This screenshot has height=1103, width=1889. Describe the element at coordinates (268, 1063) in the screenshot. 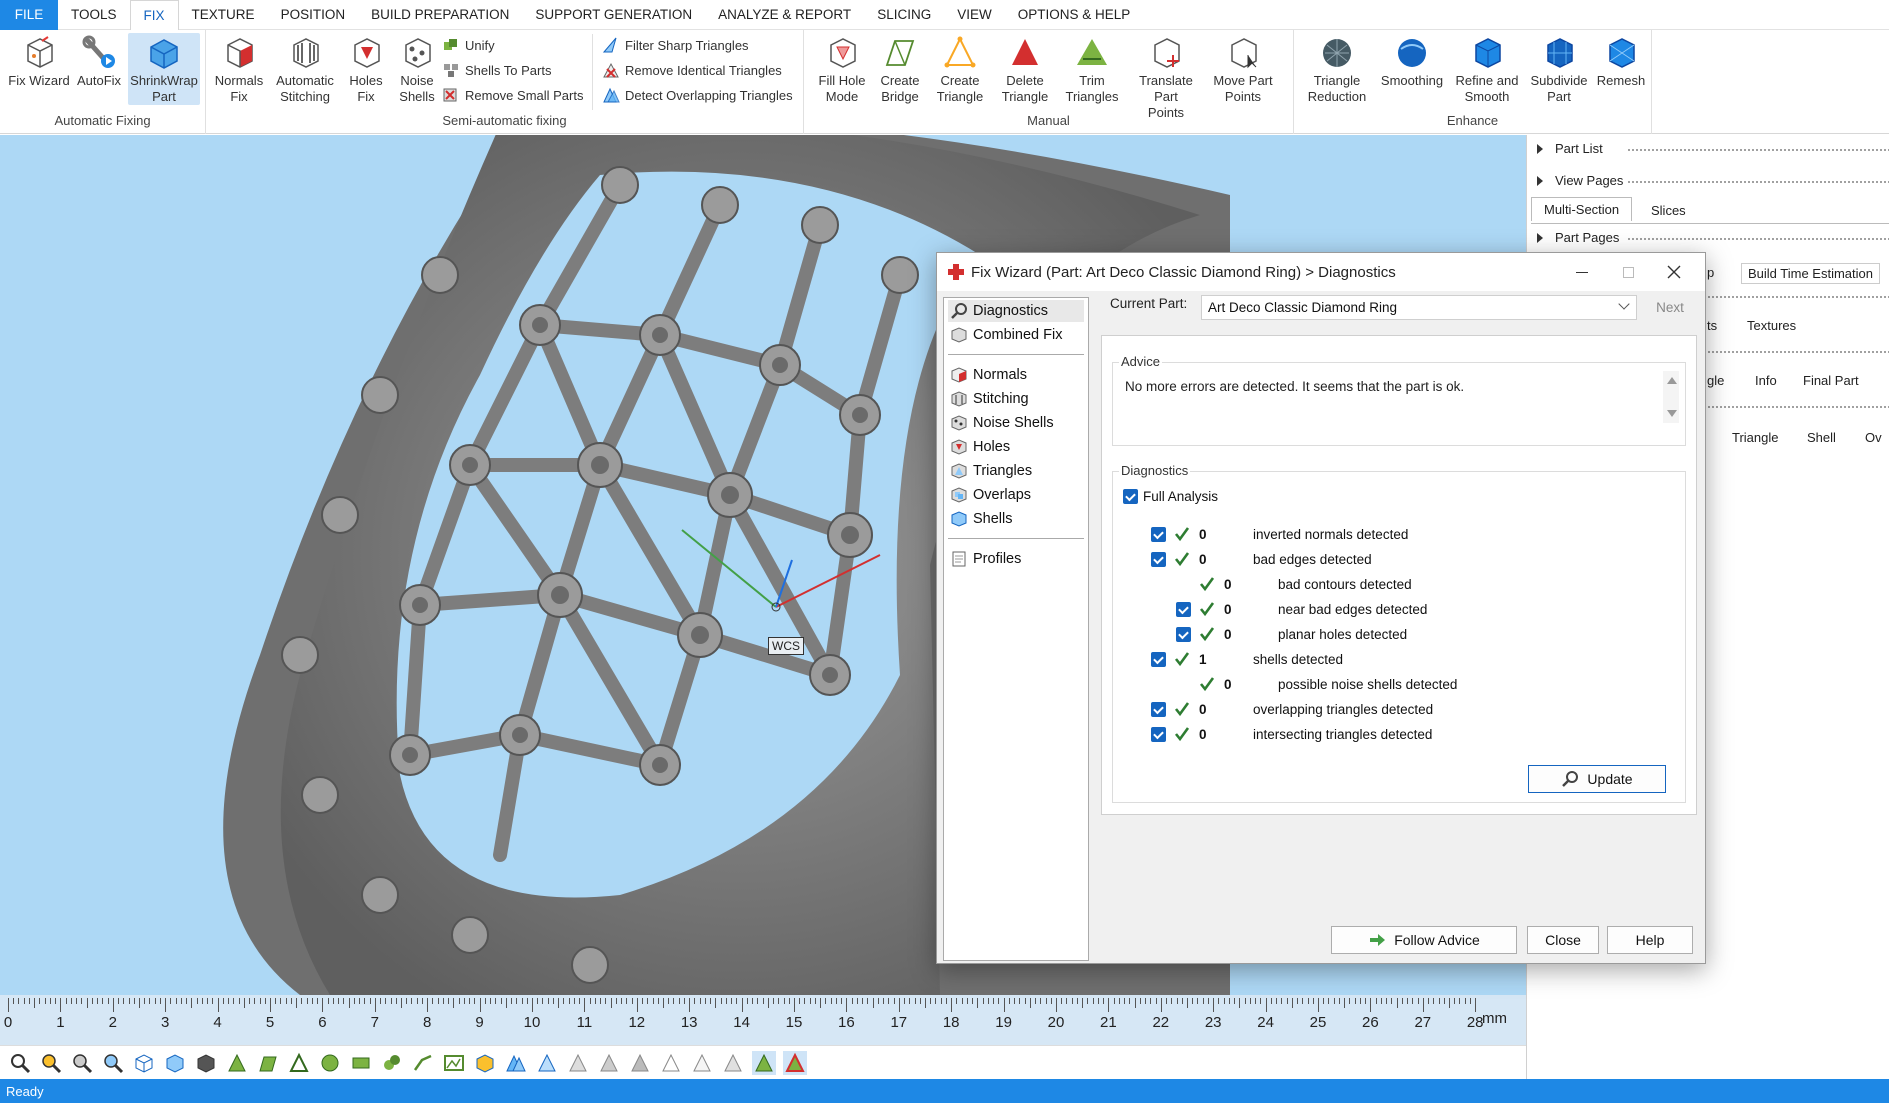

I see `render-surface-icon` at that location.